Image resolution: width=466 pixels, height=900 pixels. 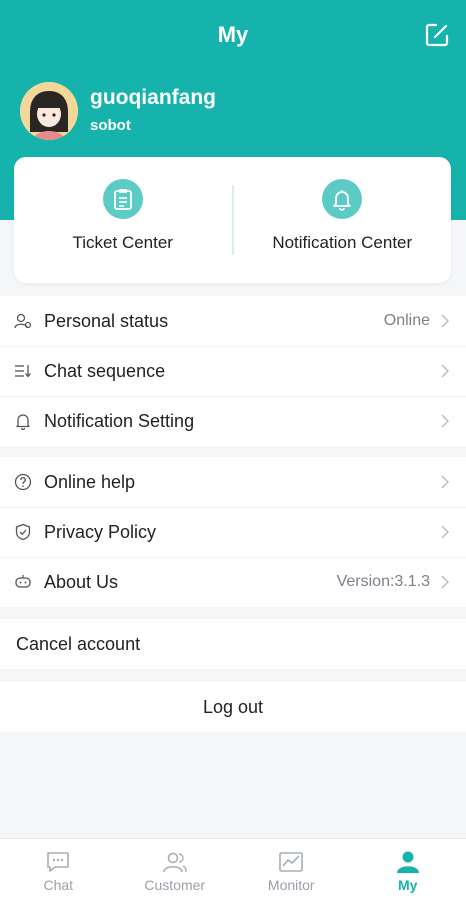 I want to click on ticket-center-label: Ticket Center, so click(x=122, y=242).